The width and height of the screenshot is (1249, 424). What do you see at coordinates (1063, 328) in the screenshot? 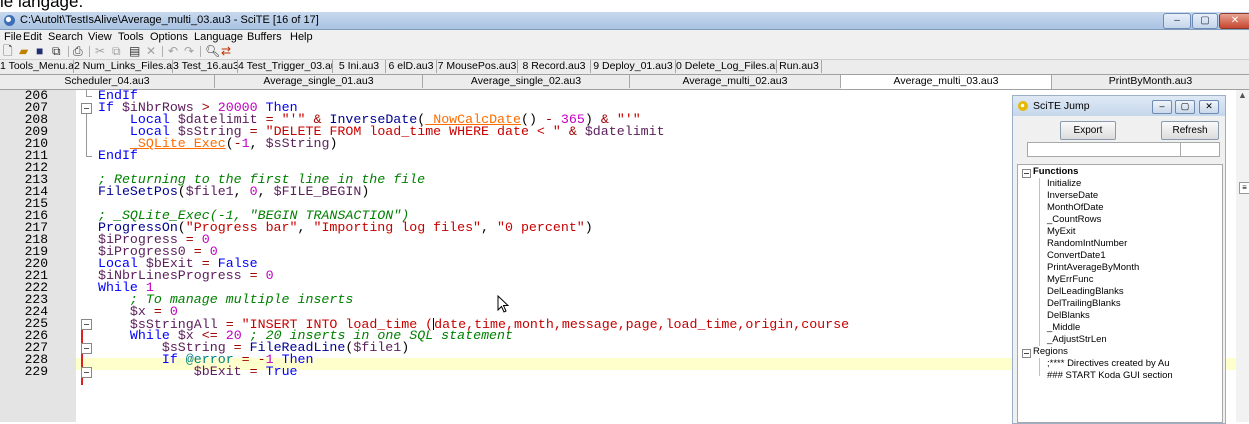
I see `tree-function-item: _Middle` at bounding box center [1063, 328].